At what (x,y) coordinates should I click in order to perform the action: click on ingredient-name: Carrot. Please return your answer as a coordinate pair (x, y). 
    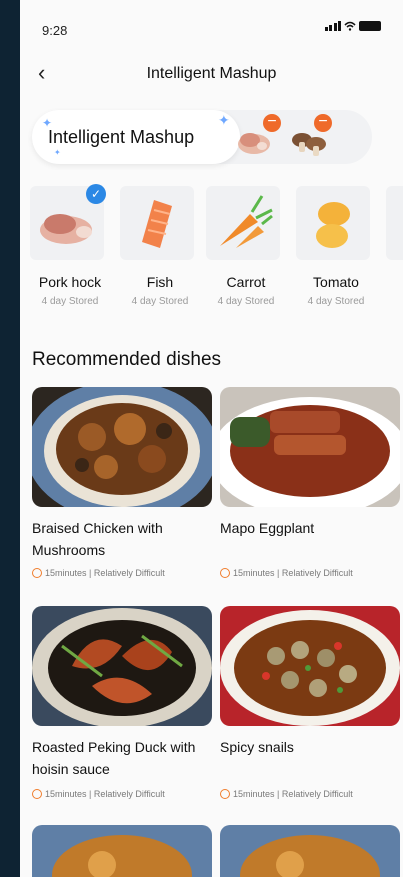
    Looking at the image, I should click on (246, 282).